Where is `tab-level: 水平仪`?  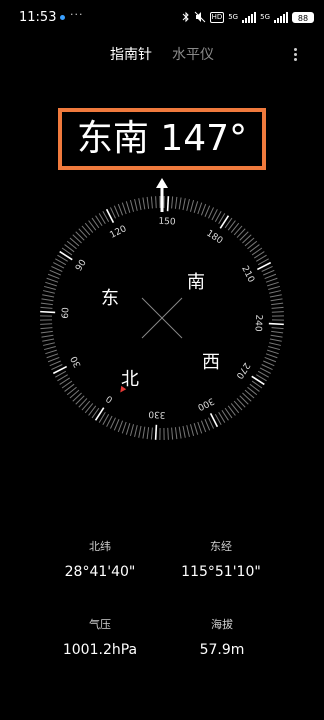 tab-level: 水平仪 is located at coordinates (193, 54).